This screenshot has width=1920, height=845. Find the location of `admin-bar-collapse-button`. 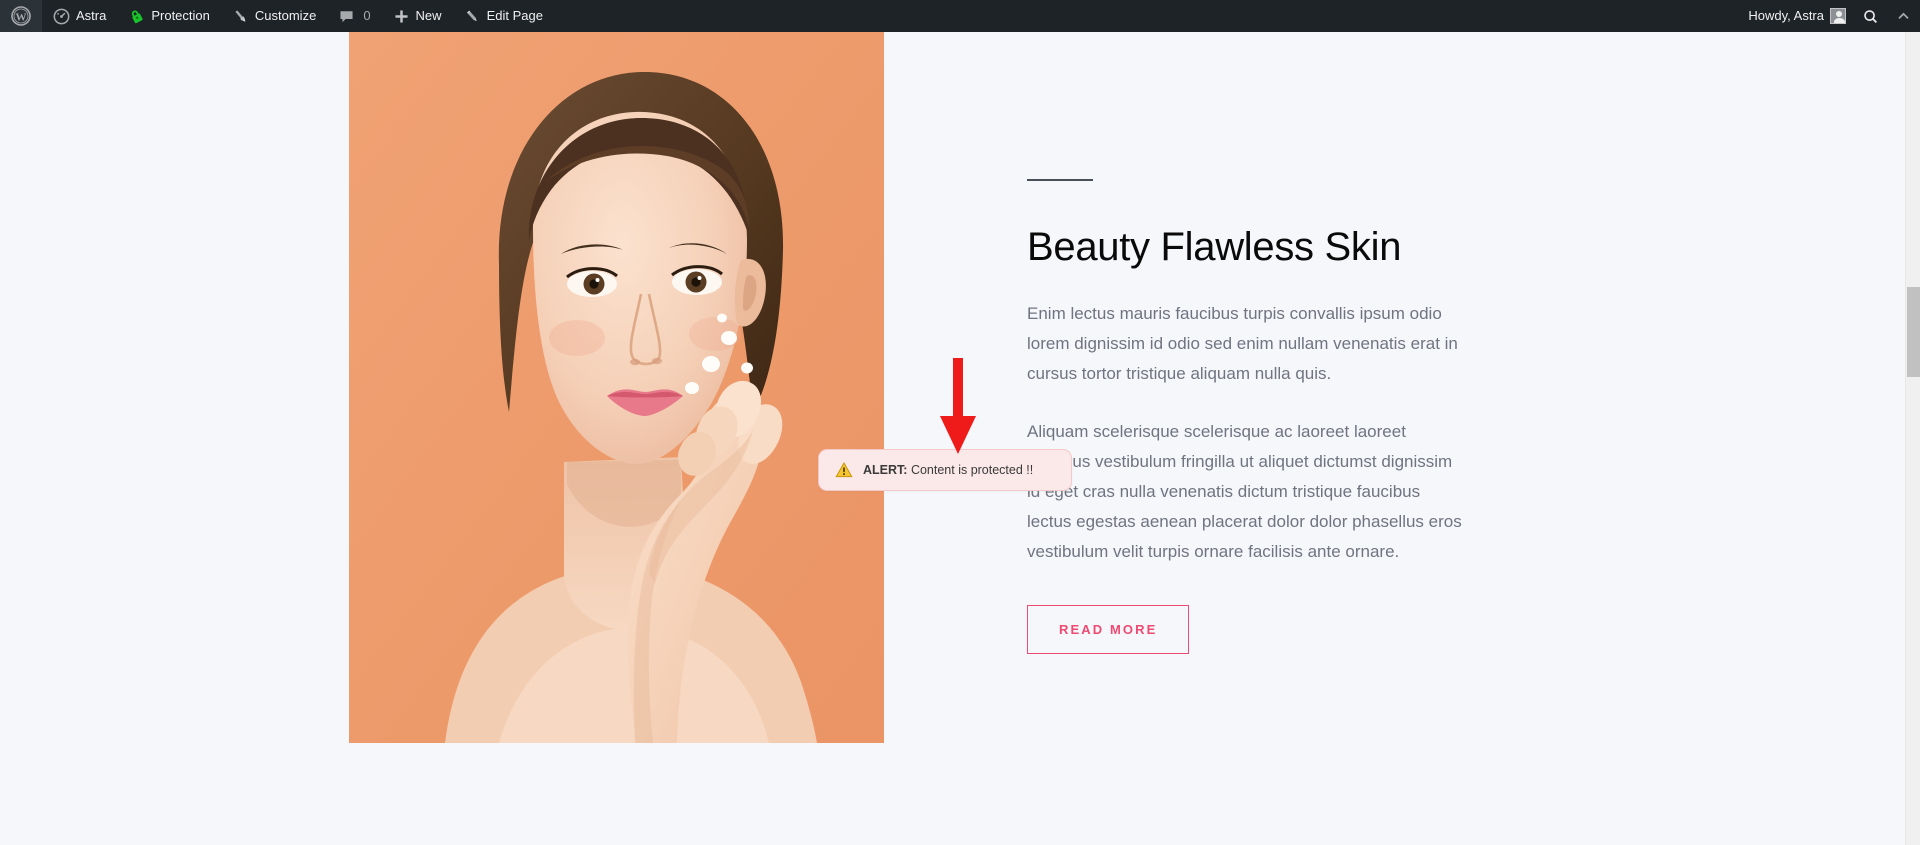

admin-bar-collapse-button is located at coordinates (1903, 16).